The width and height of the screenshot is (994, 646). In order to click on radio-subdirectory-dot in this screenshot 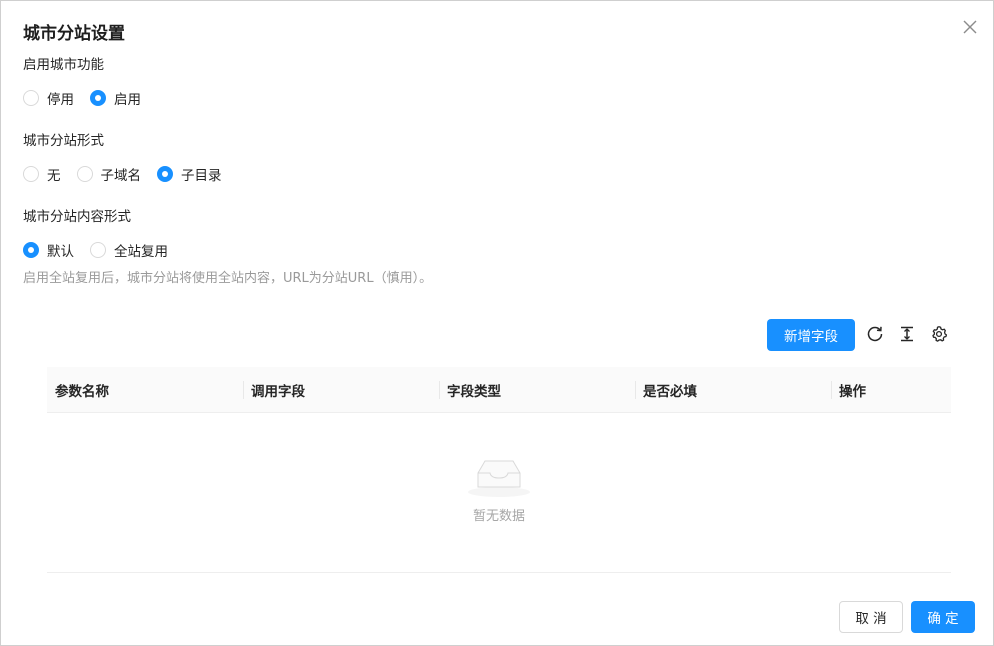, I will do `click(165, 174)`.